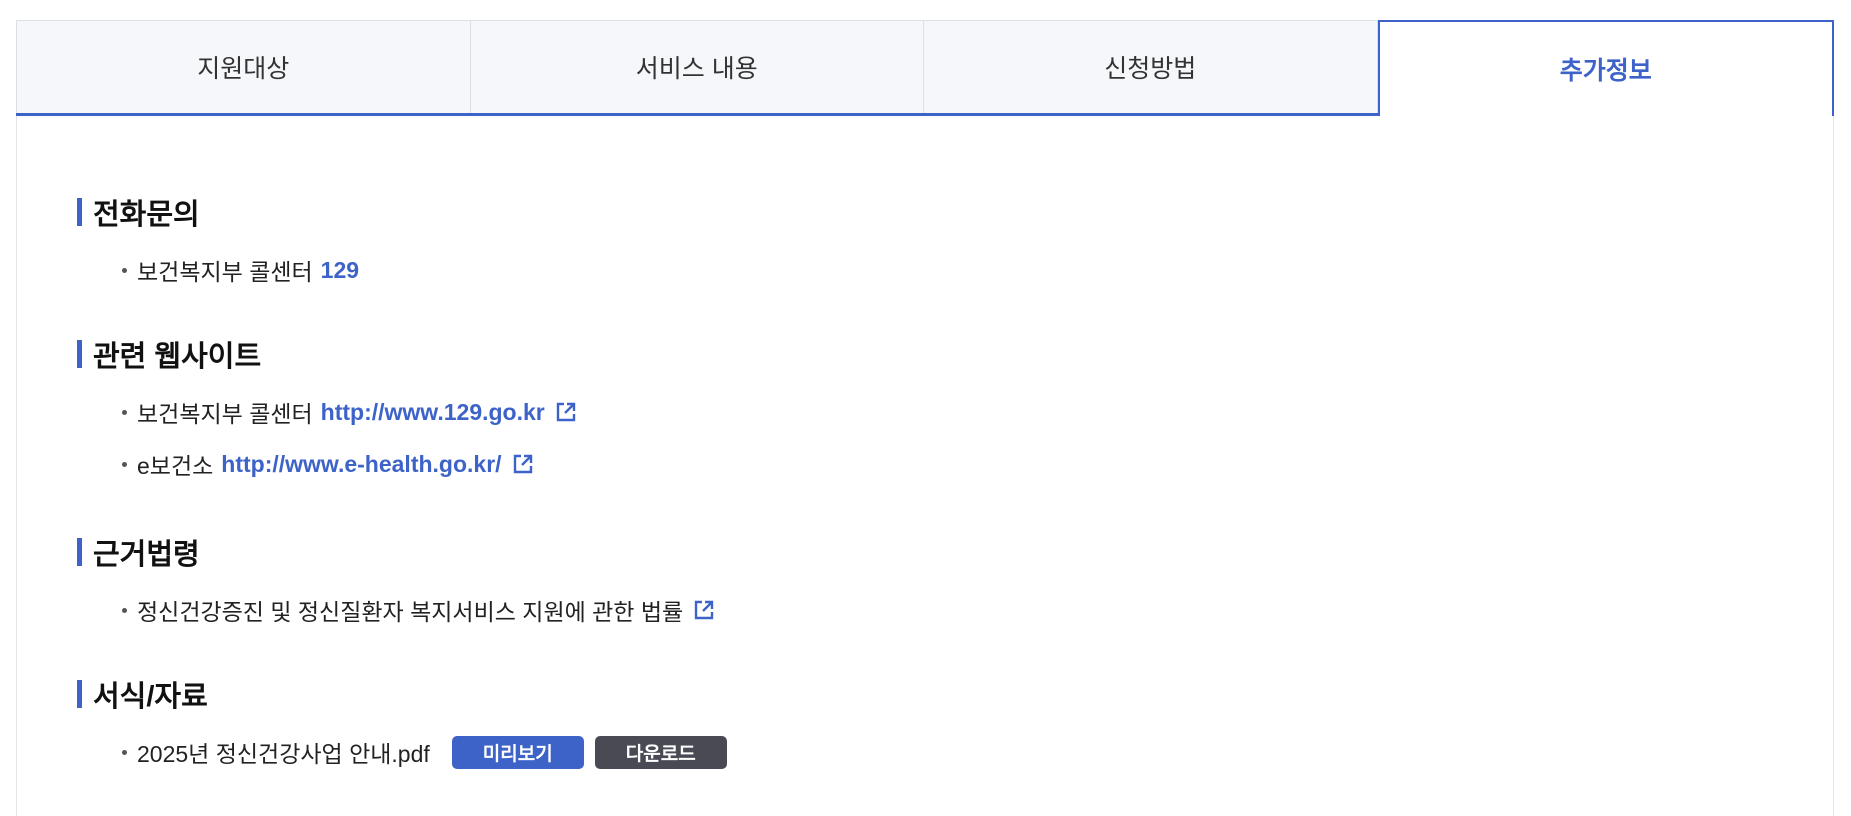  I want to click on section-title: 서식/자료, so click(955, 694).